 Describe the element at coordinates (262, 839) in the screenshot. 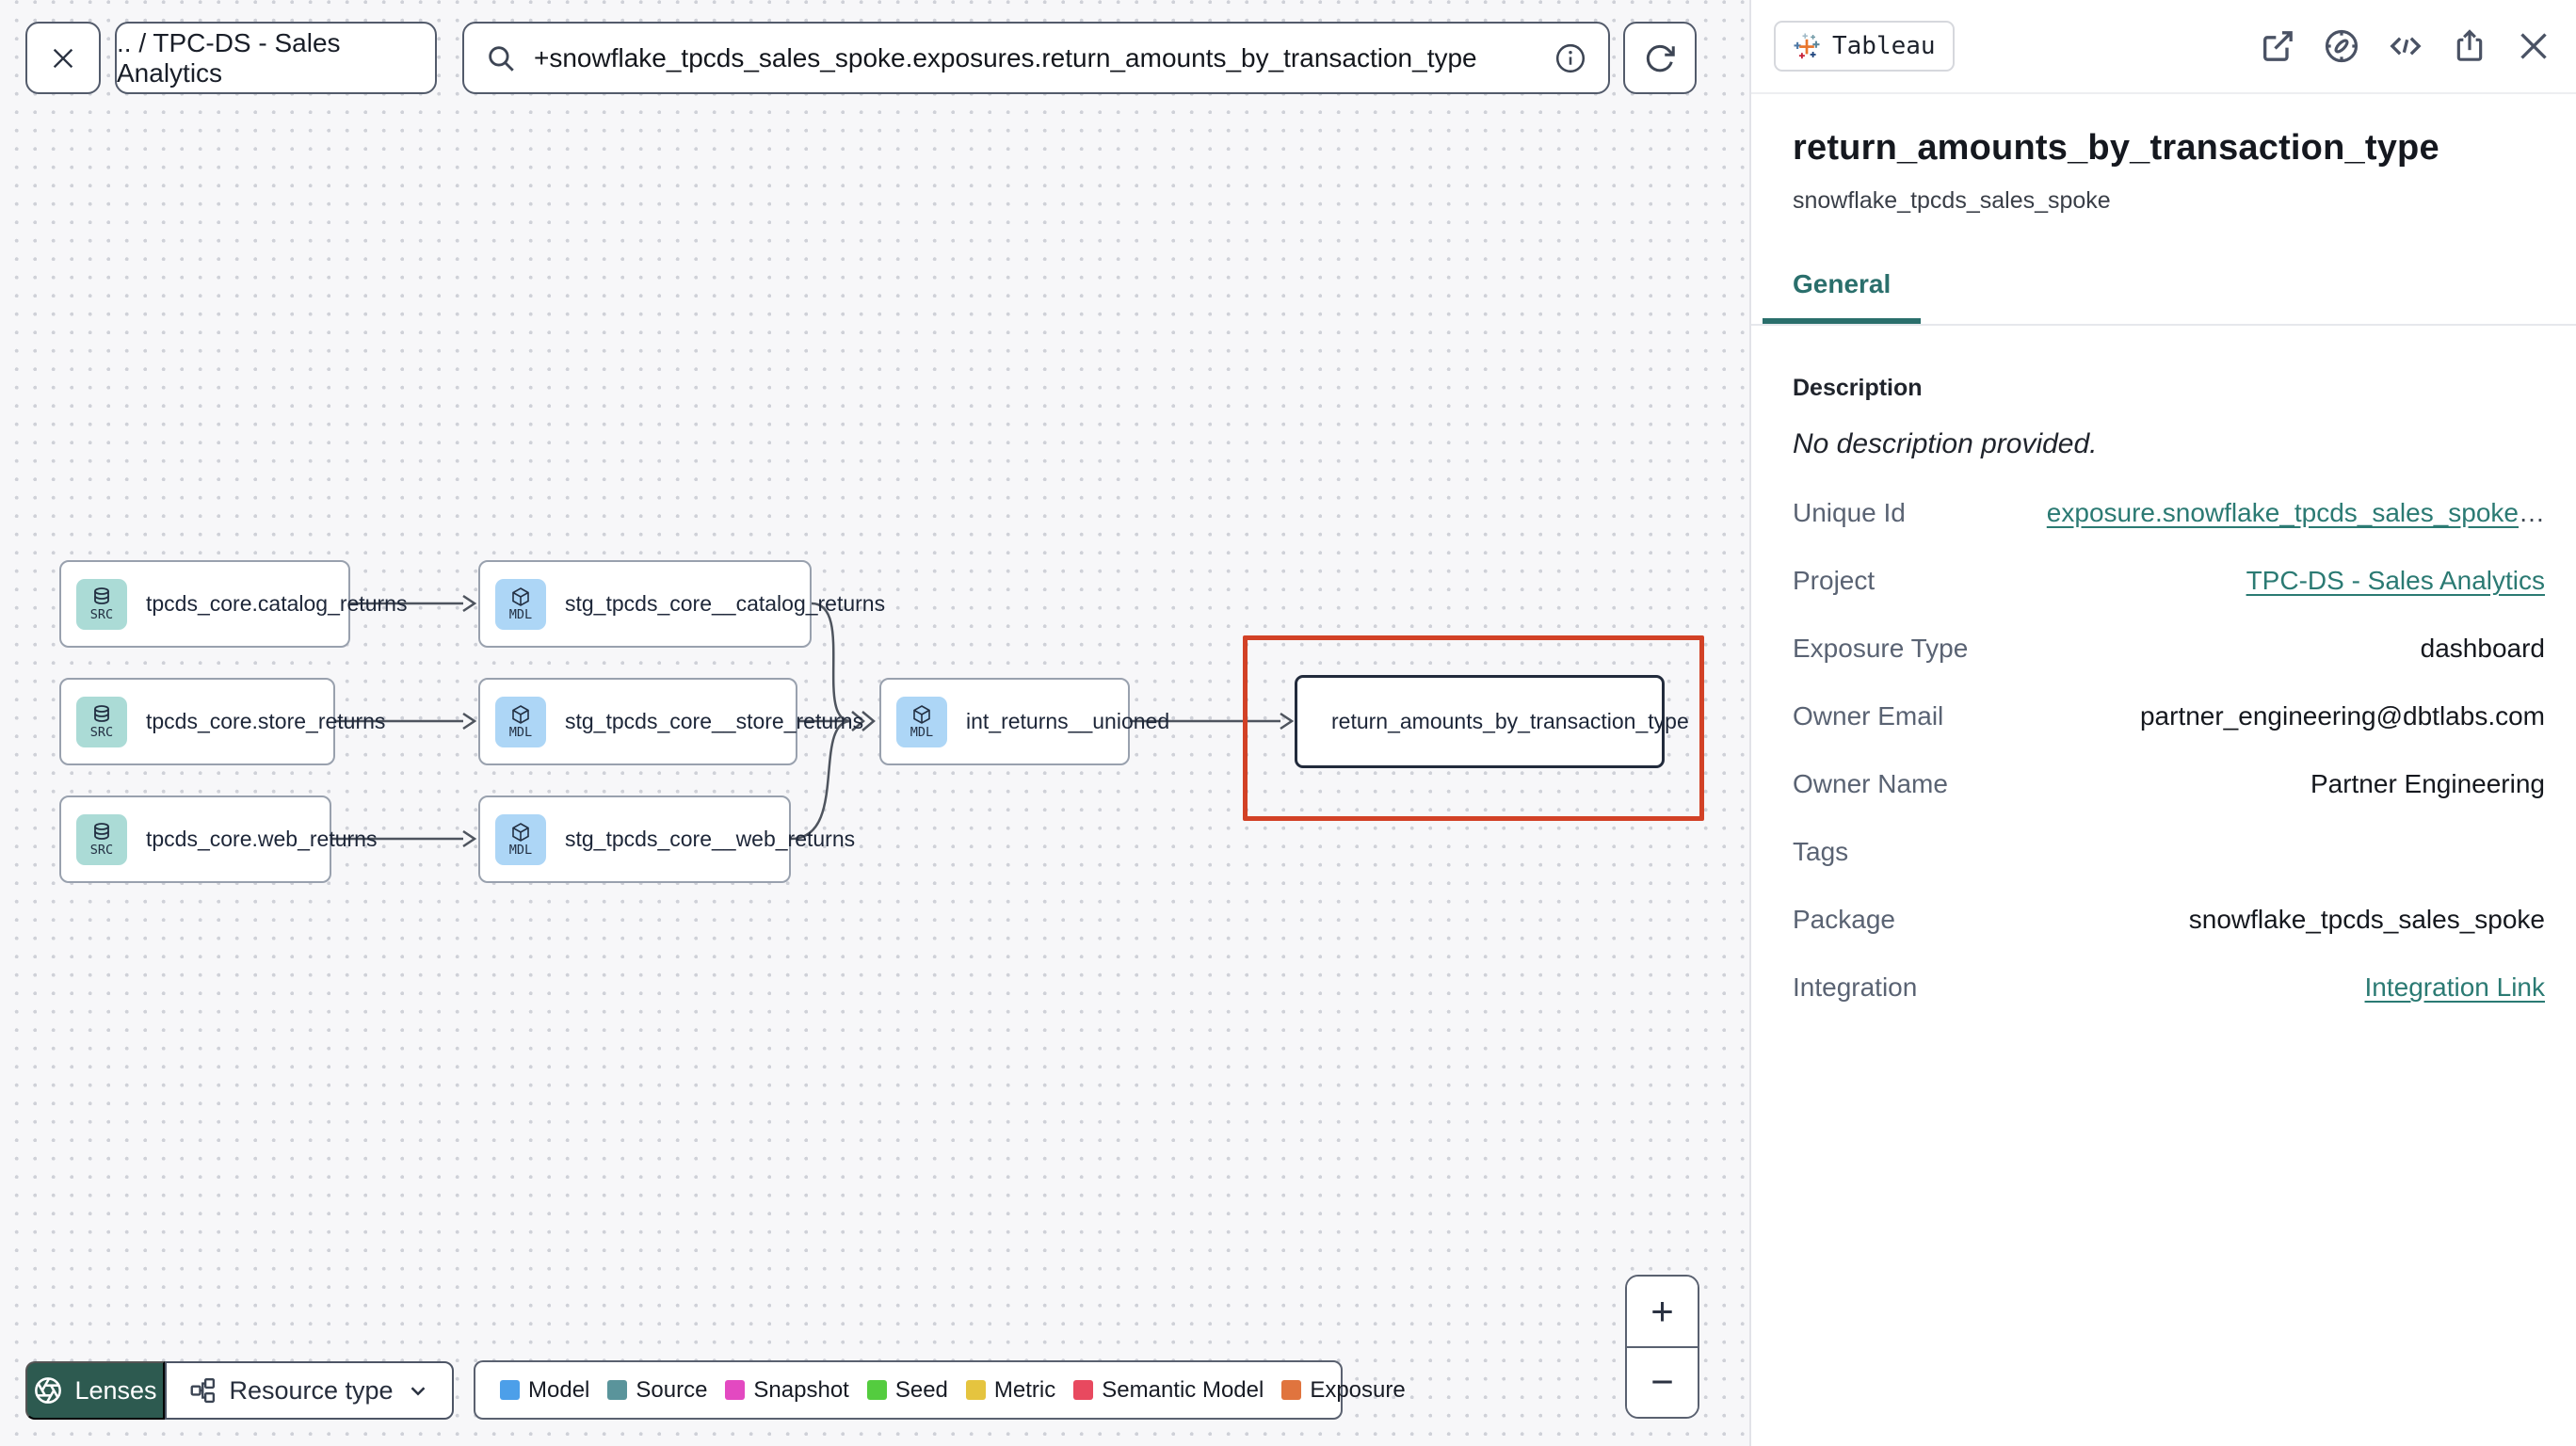

I see `node-label: tpcds_core.web_returns` at that location.